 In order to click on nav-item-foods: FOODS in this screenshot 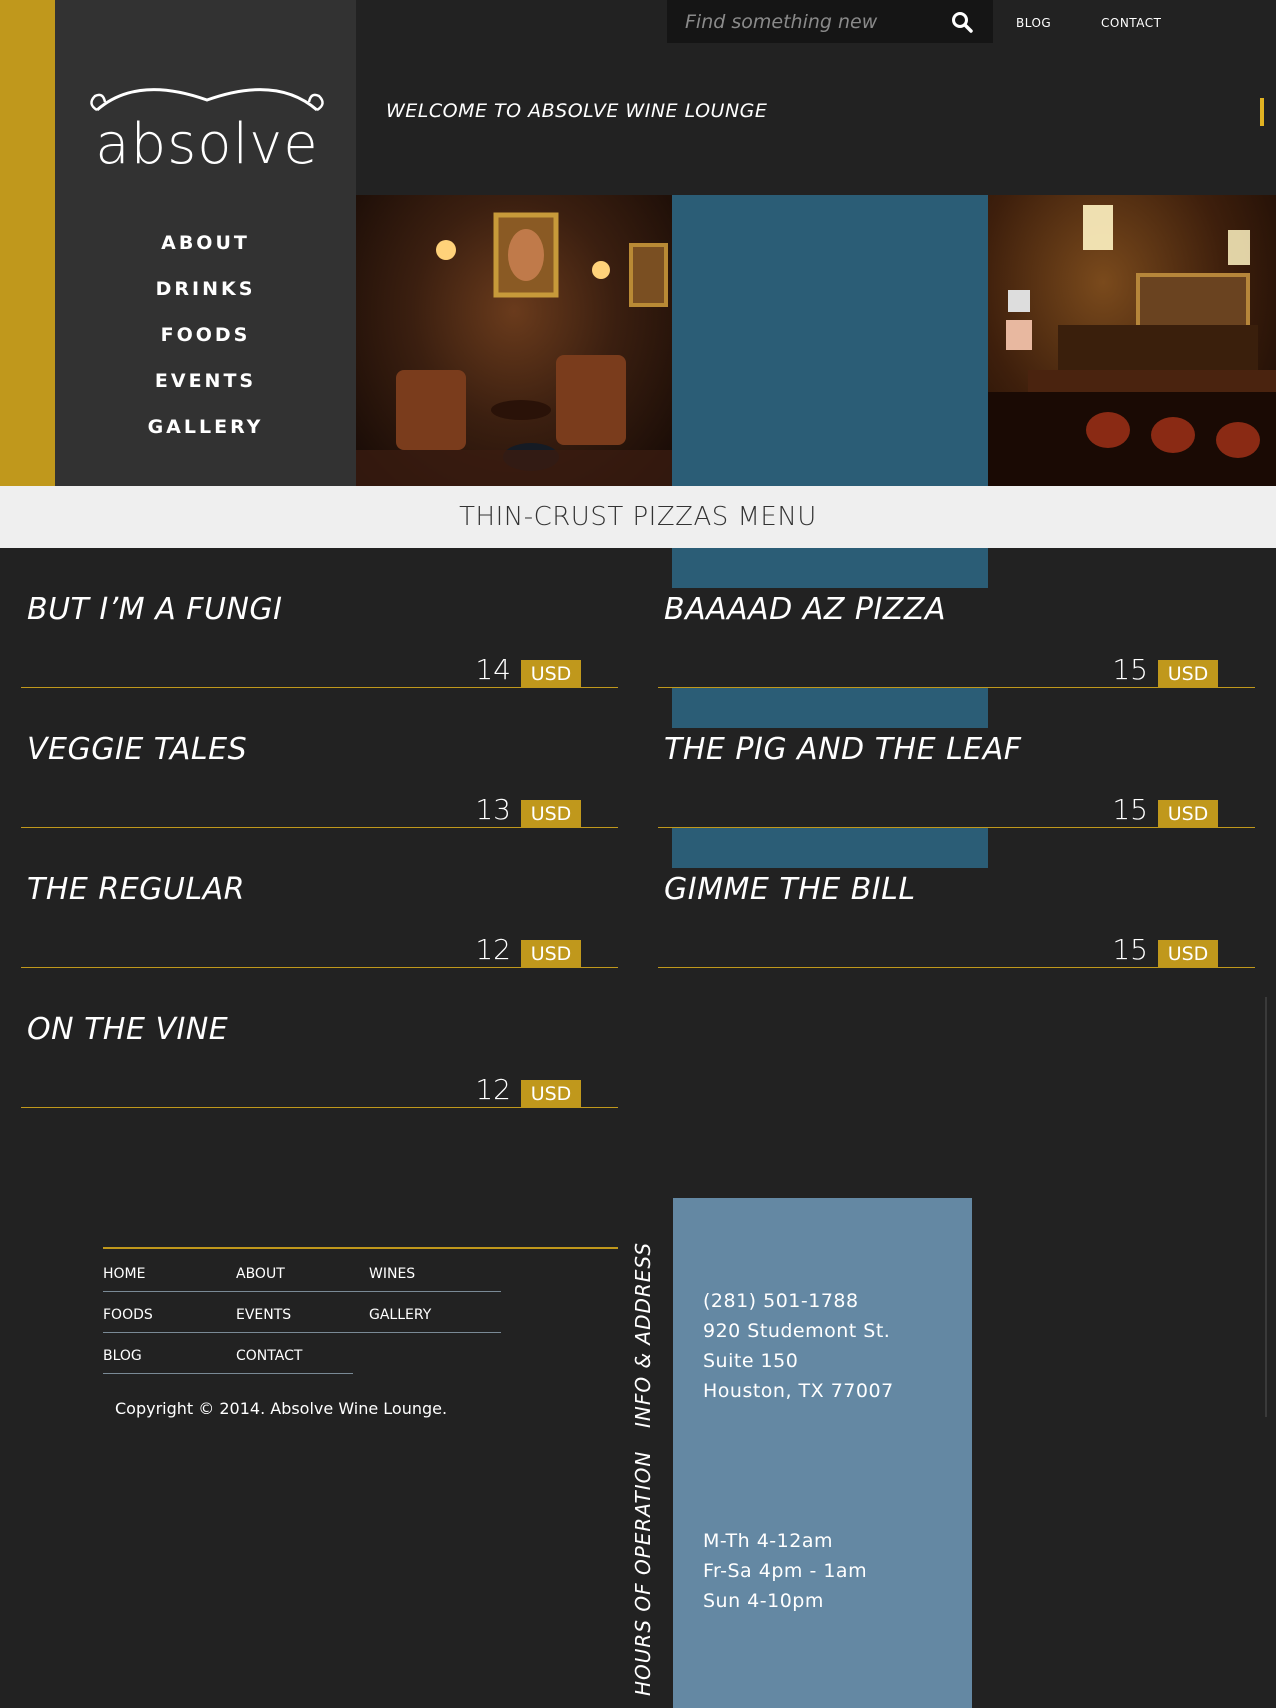, I will do `click(205, 341)`.